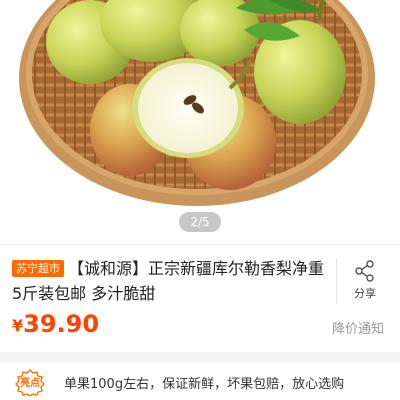 Image resolution: width=400 pixels, height=400 pixels. I want to click on highlight-text: 单果100g左右，保证新鲜，坏果包赔，放心选购, so click(204, 384).